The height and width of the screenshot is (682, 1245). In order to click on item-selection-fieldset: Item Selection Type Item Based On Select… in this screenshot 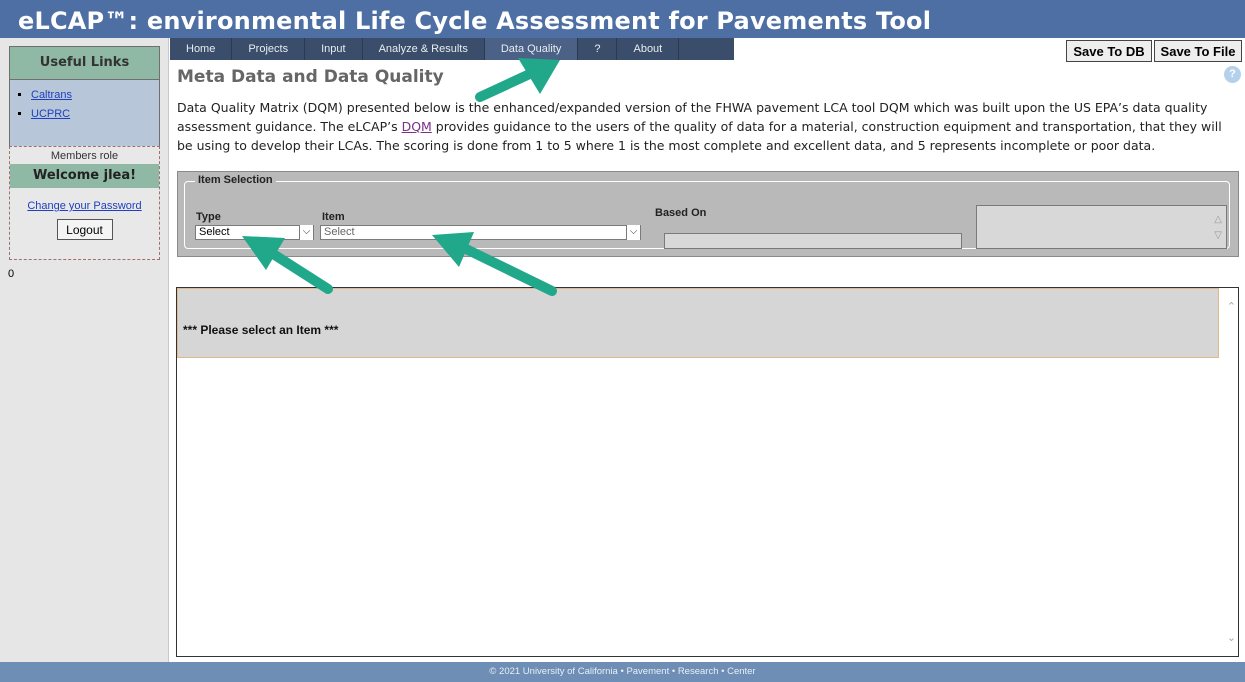, I will do `click(707, 211)`.